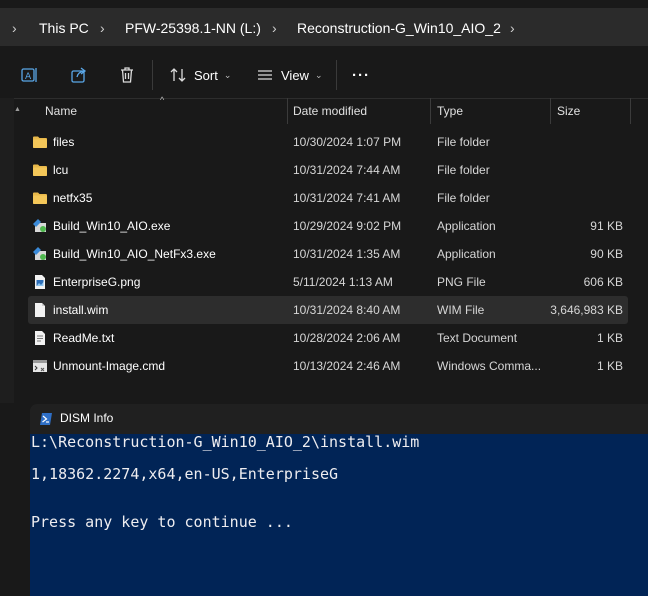 This screenshot has width=648, height=596. Describe the element at coordinates (347, 366) in the screenshot. I see `file-date: 10/13/2024 2:46 AM` at that location.